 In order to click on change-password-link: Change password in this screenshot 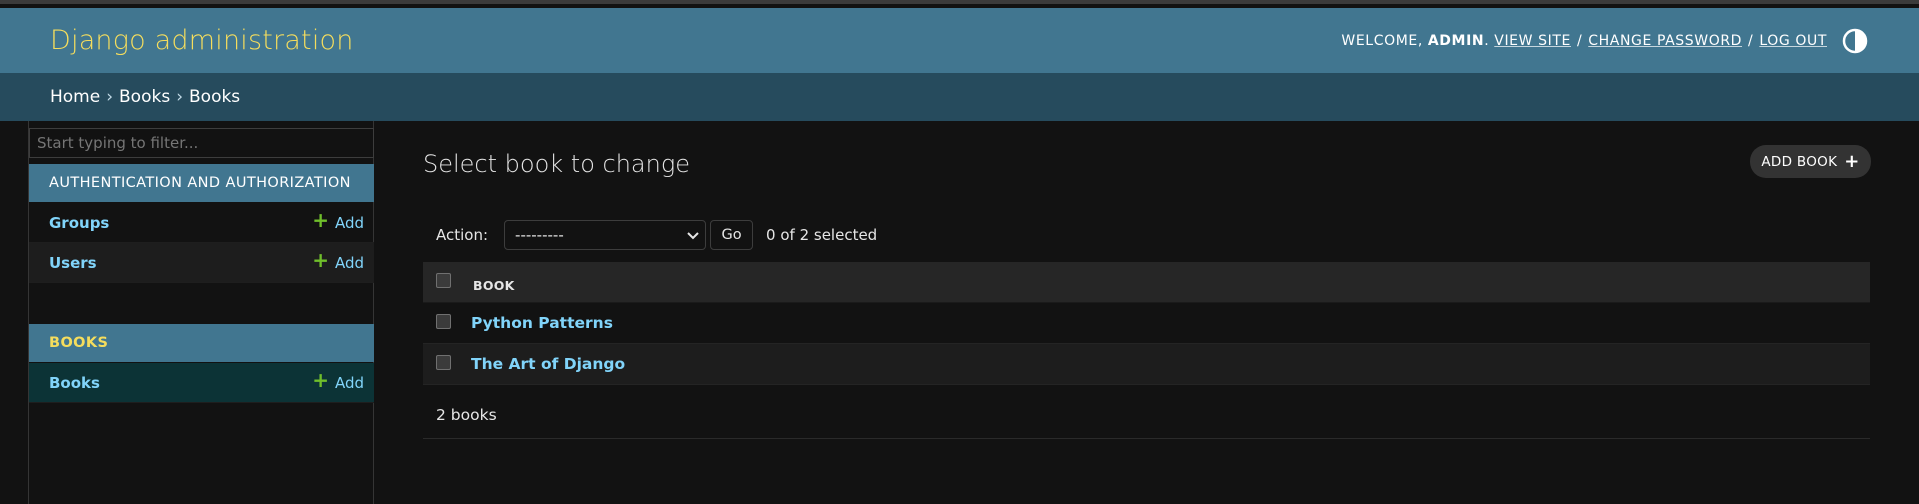, I will do `click(1665, 41)`.